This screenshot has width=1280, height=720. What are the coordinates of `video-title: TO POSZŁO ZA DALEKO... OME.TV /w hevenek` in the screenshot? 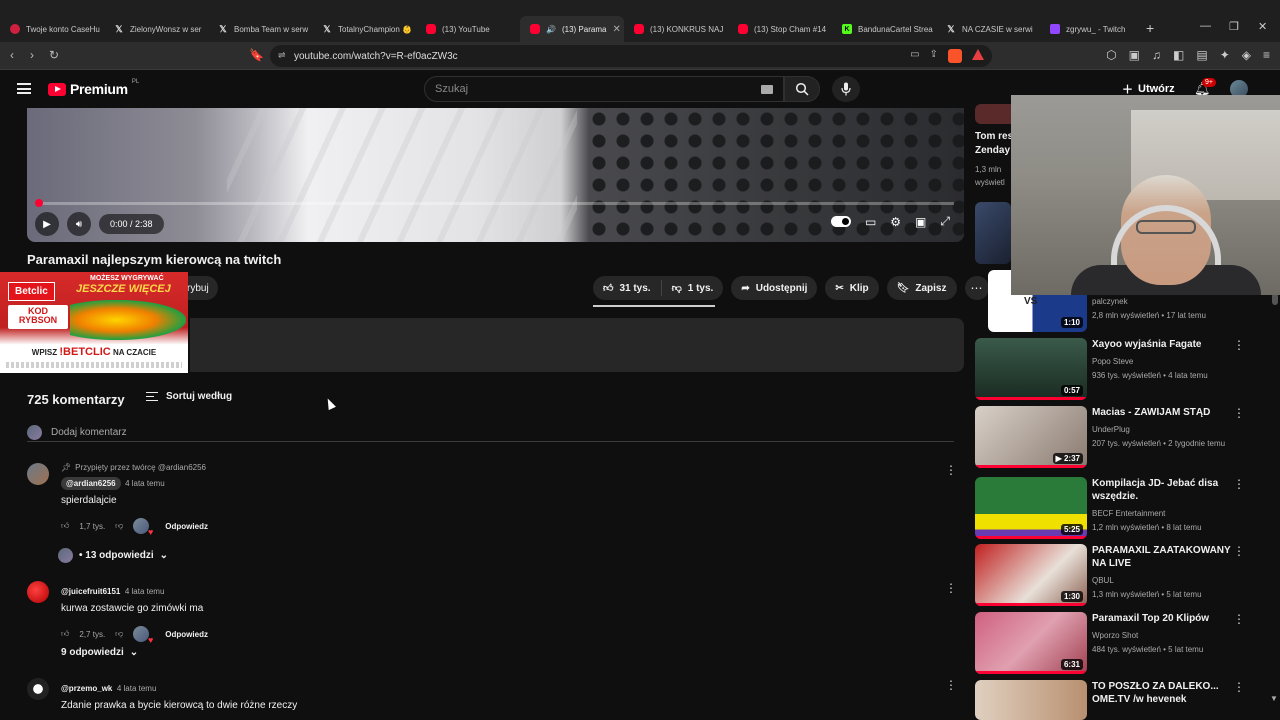 It's located at (1162, 693).